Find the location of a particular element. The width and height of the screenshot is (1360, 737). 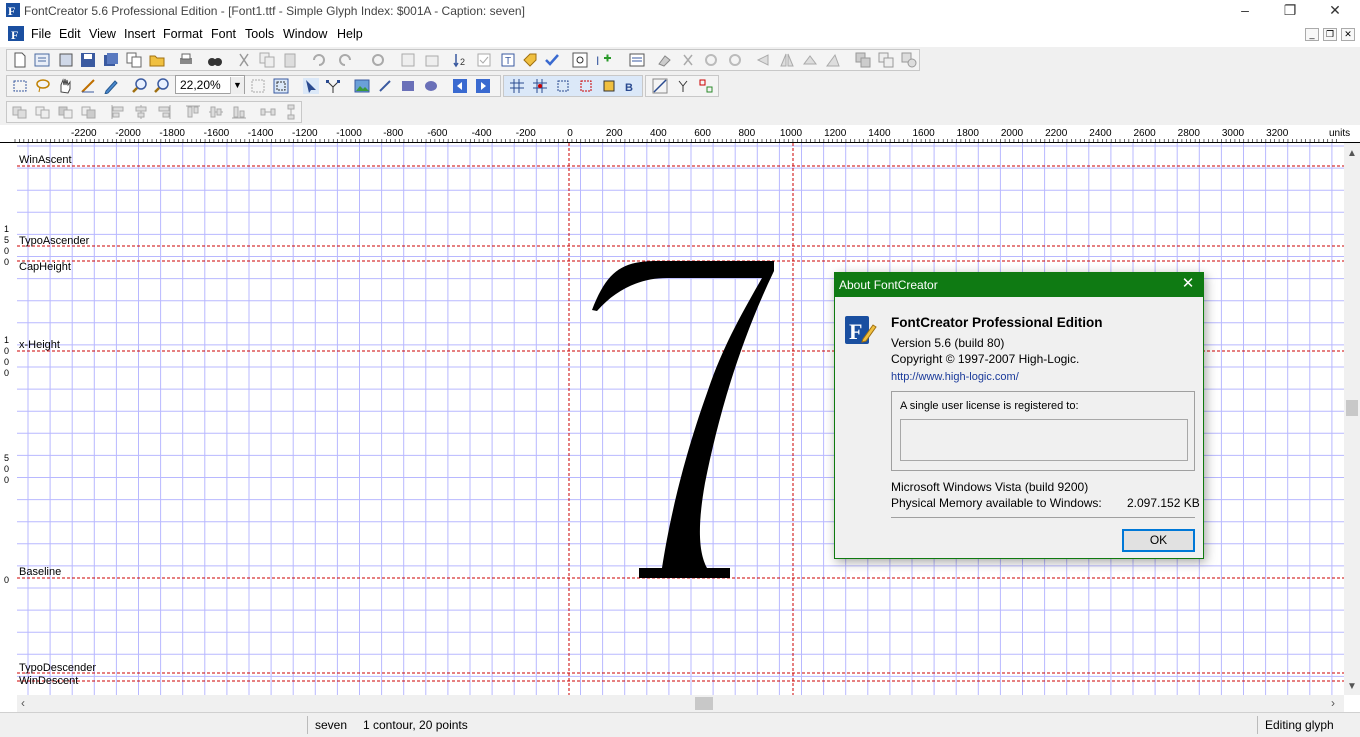

contour-union-icon is located at coordinates (863, 60).